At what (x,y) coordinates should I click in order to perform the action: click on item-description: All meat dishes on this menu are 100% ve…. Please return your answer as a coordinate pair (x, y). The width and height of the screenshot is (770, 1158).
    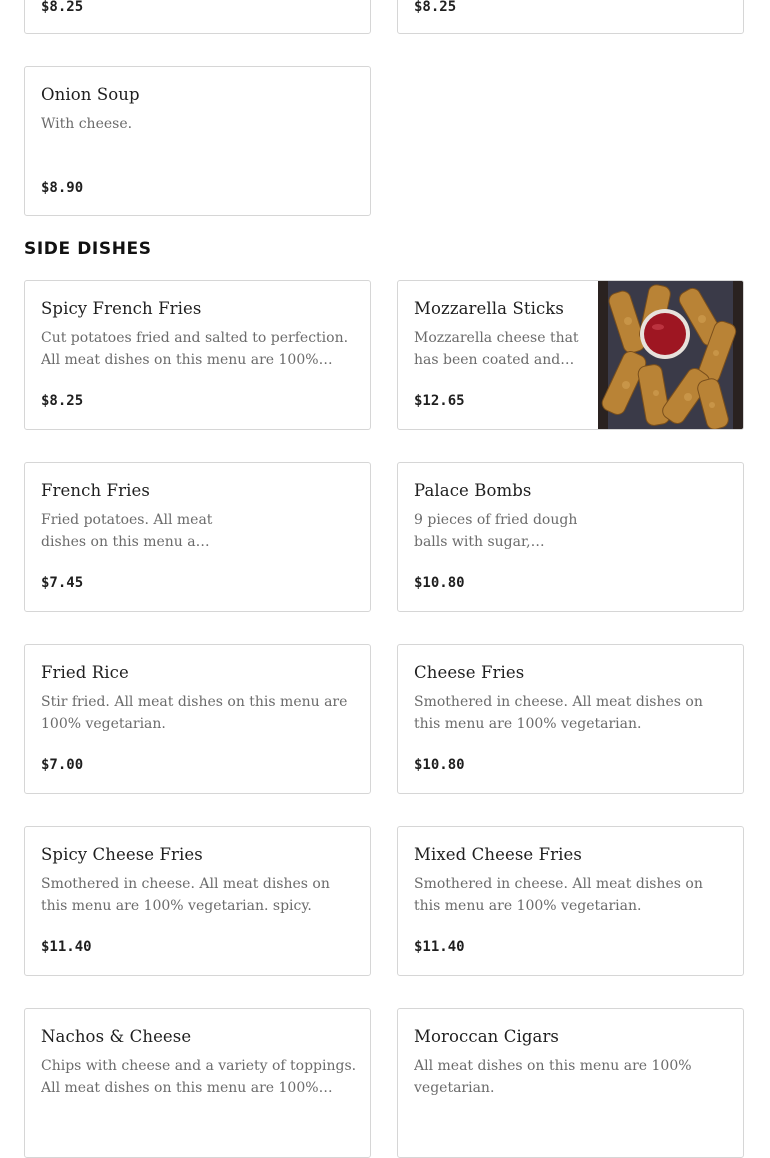
    Looking at the image, I should click on (553, 1077).